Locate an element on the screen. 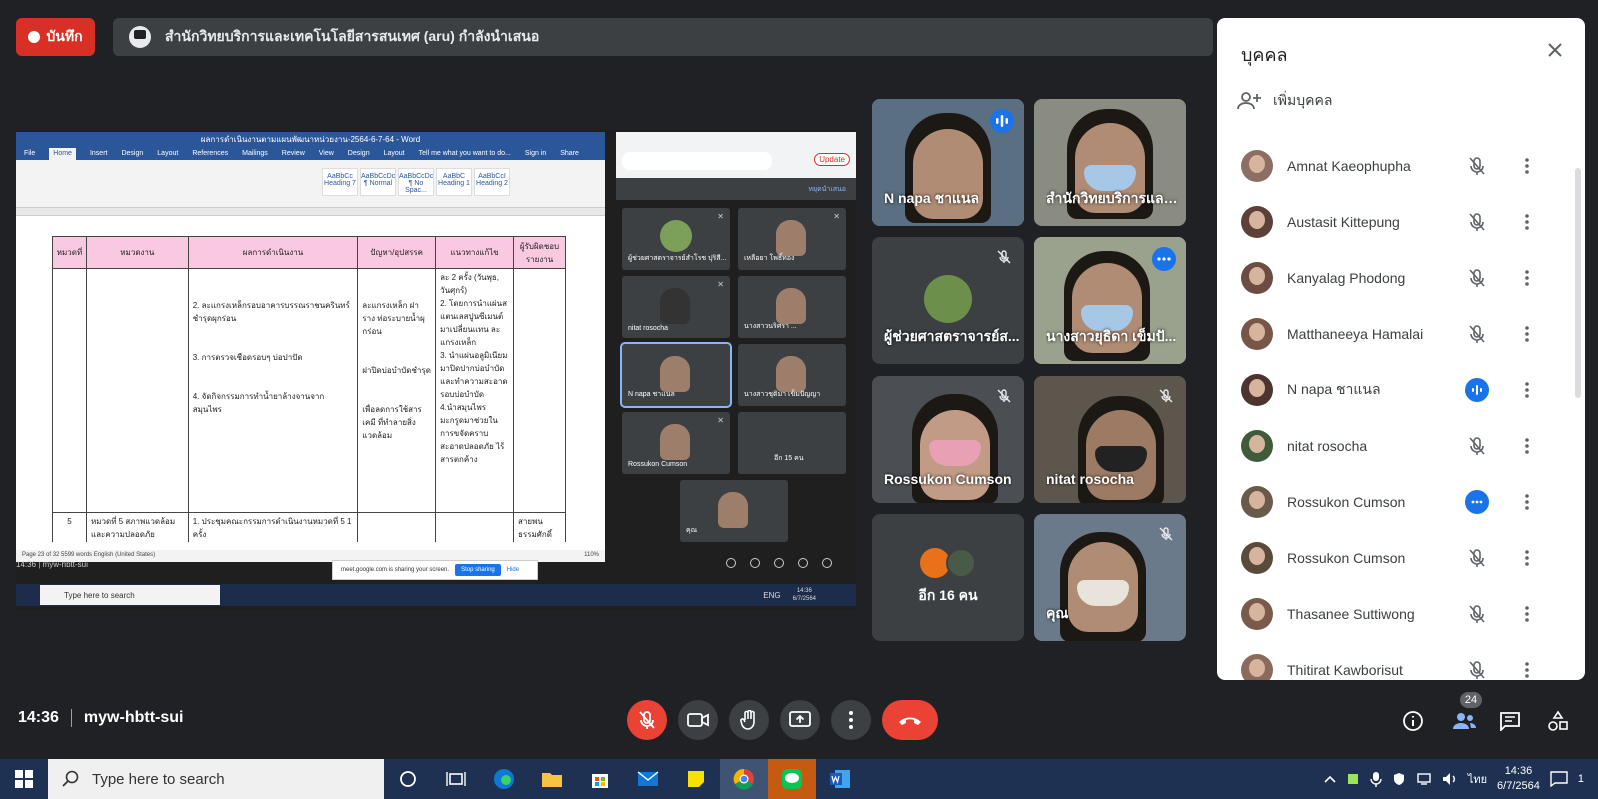 Image resolution: width=1598 pixels, height=799 pixels. file-explorer-button is located at coordinates (552, 779).